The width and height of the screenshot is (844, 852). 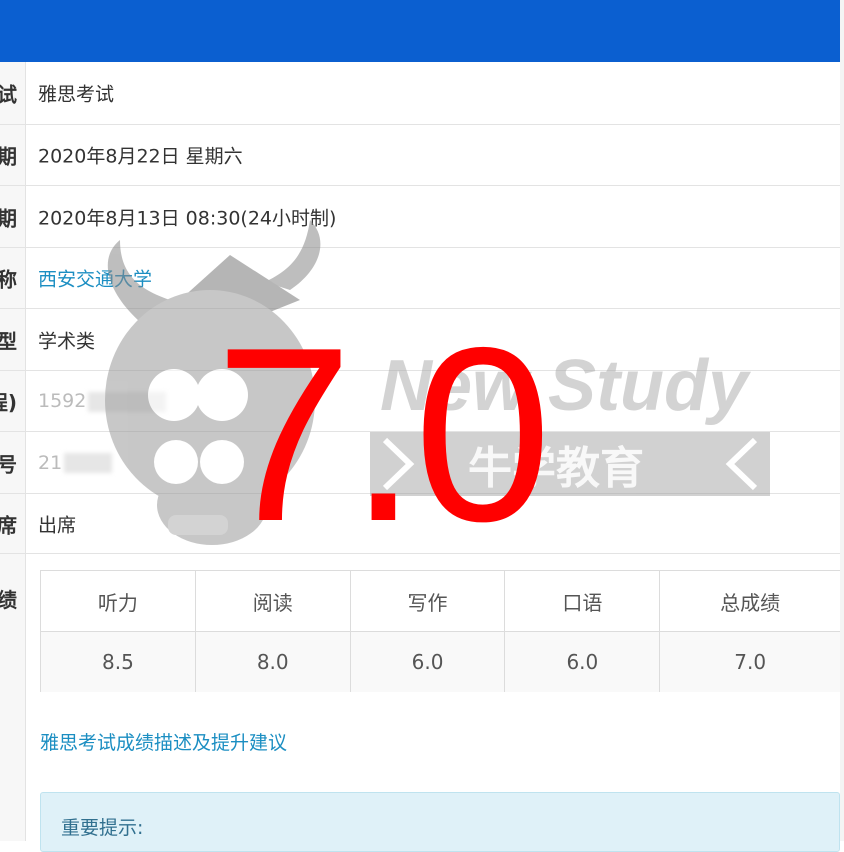 I want to click on row-label: 程), so click(x=8, y=402).